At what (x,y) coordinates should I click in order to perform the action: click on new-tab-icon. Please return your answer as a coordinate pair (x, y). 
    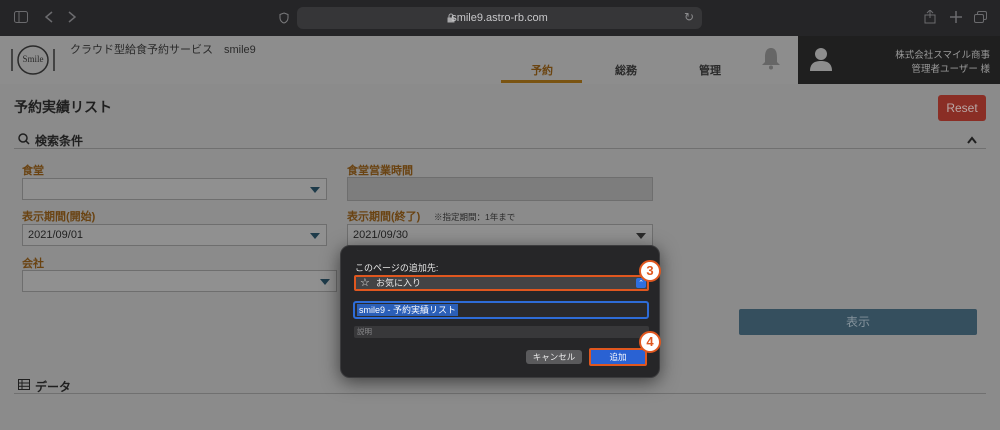
    Looking at the image, I should click on (956, 17).